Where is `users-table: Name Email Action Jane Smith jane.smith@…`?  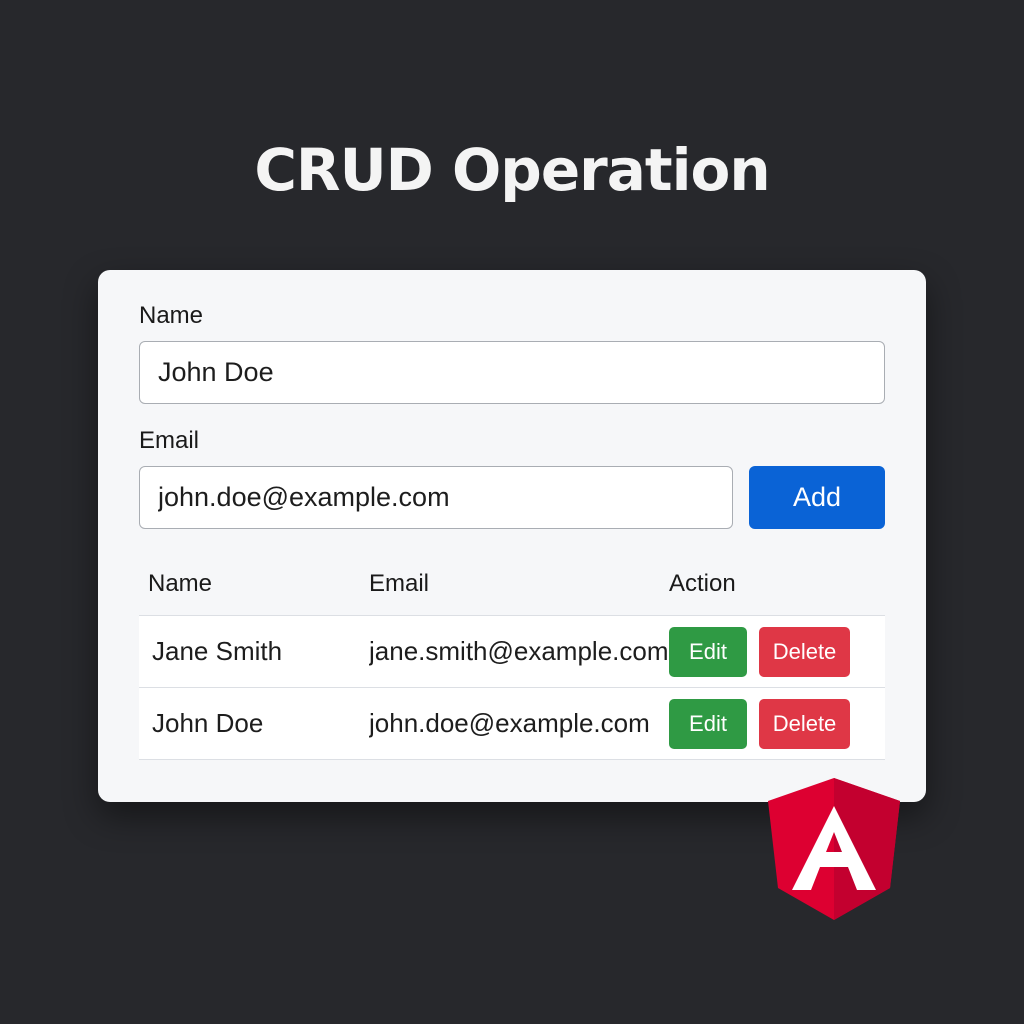 users-table: Name Email Action Jane Smith jane.smith@… is located at coordinates (512, 656).